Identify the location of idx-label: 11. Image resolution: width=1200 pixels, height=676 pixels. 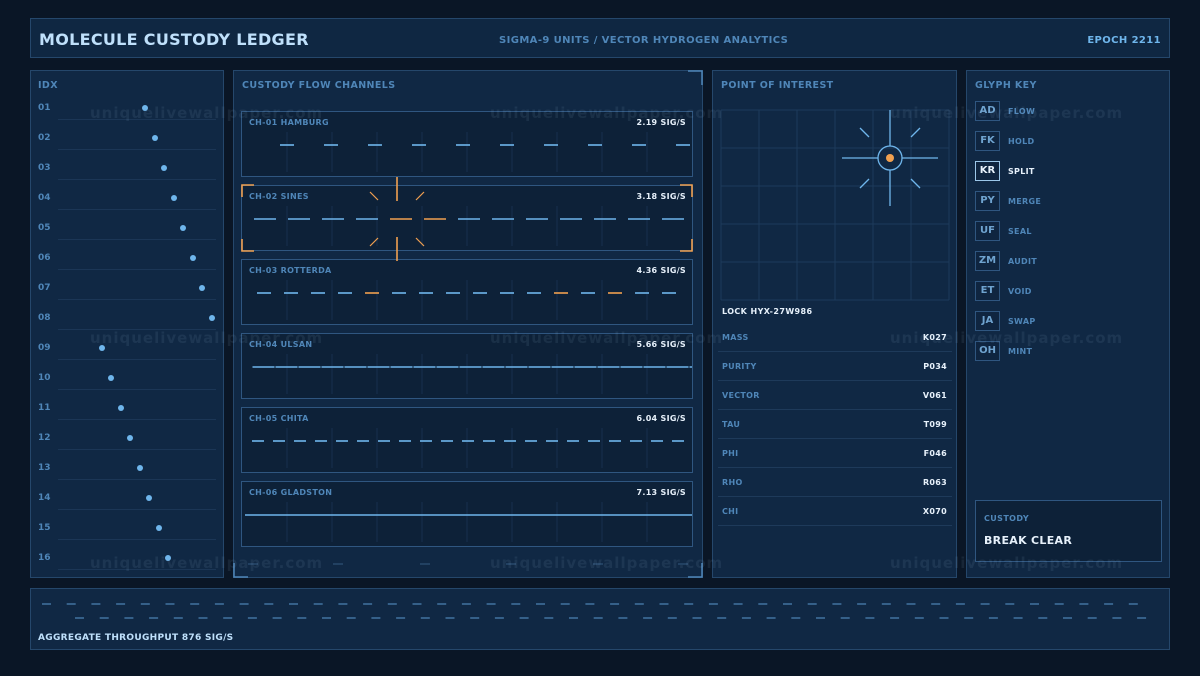
(44, 408).